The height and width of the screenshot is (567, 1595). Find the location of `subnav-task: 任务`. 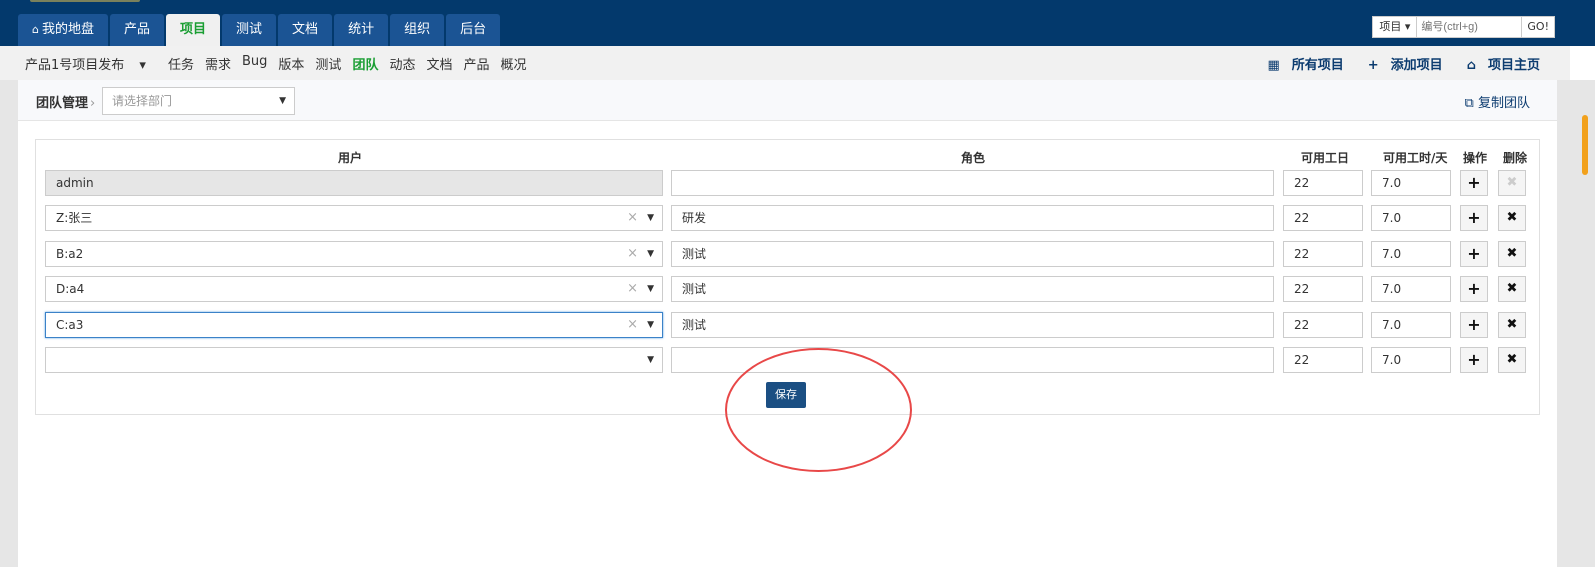

subnav-task: 任务 is located at coordinates (181, 63).